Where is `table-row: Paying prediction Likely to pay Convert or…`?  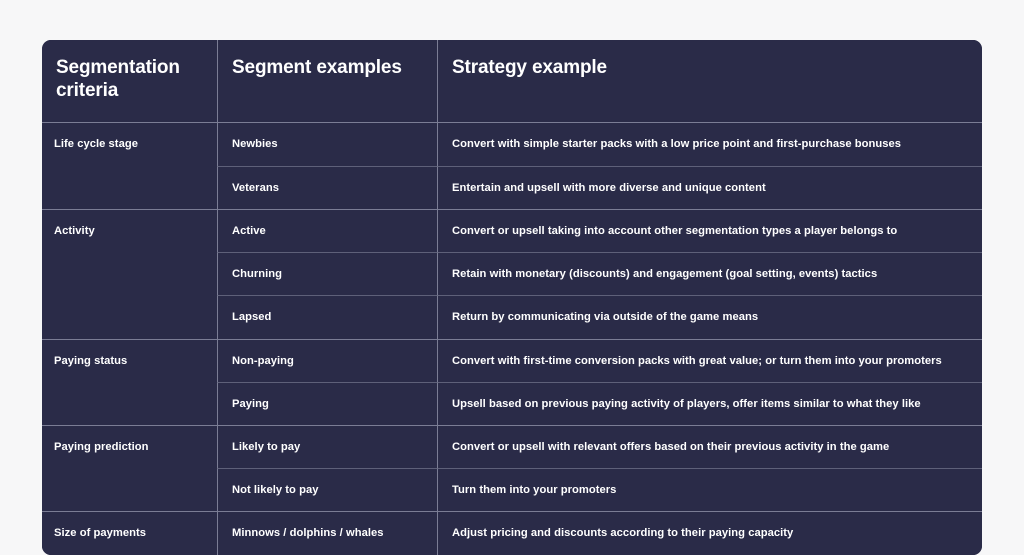 table-row: Paying prediction Likely to pay Convert or… is located at coordinates (512, 468).